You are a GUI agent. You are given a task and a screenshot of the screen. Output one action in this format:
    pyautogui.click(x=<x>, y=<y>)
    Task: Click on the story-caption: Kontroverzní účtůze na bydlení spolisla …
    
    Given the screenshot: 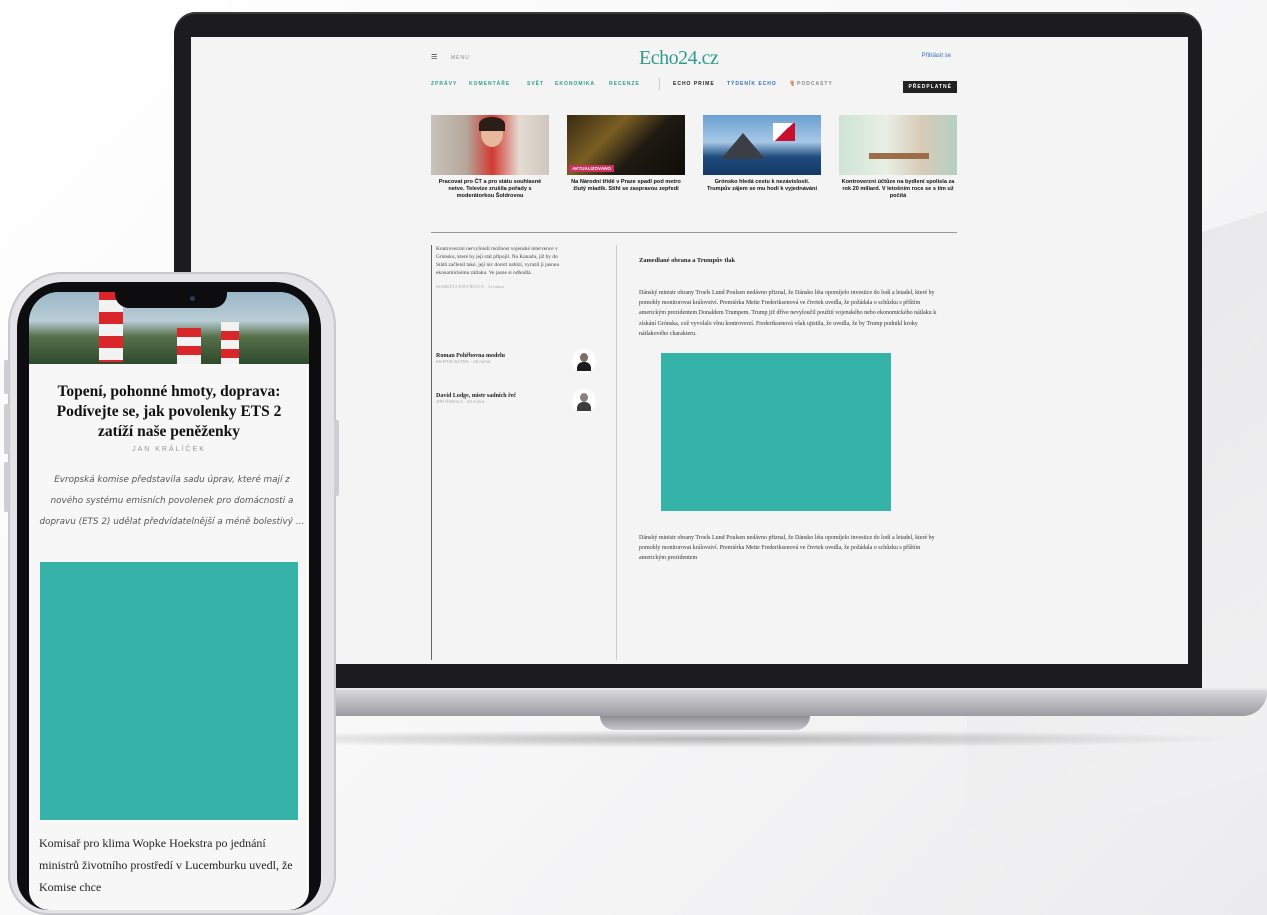 What is the action you would take?
    pyautogui.click(x=898, y=189)
    